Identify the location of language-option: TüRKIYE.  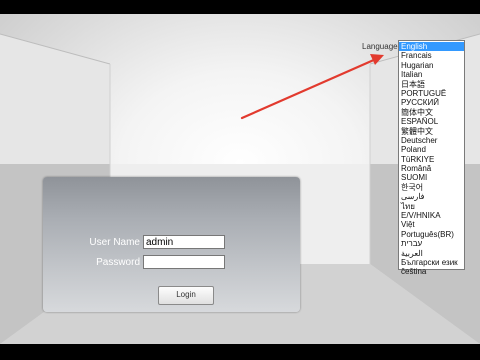
(431, 159).